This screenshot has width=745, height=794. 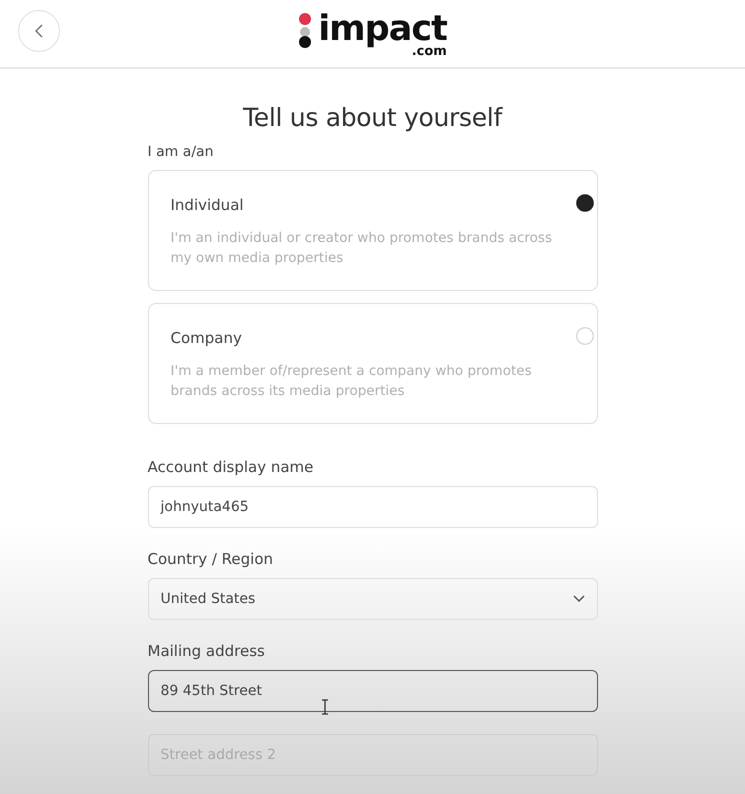 What do you see at coordinates (585, 203) in the screenshot?
I see `radio-button` at bounding box center [585, 203].